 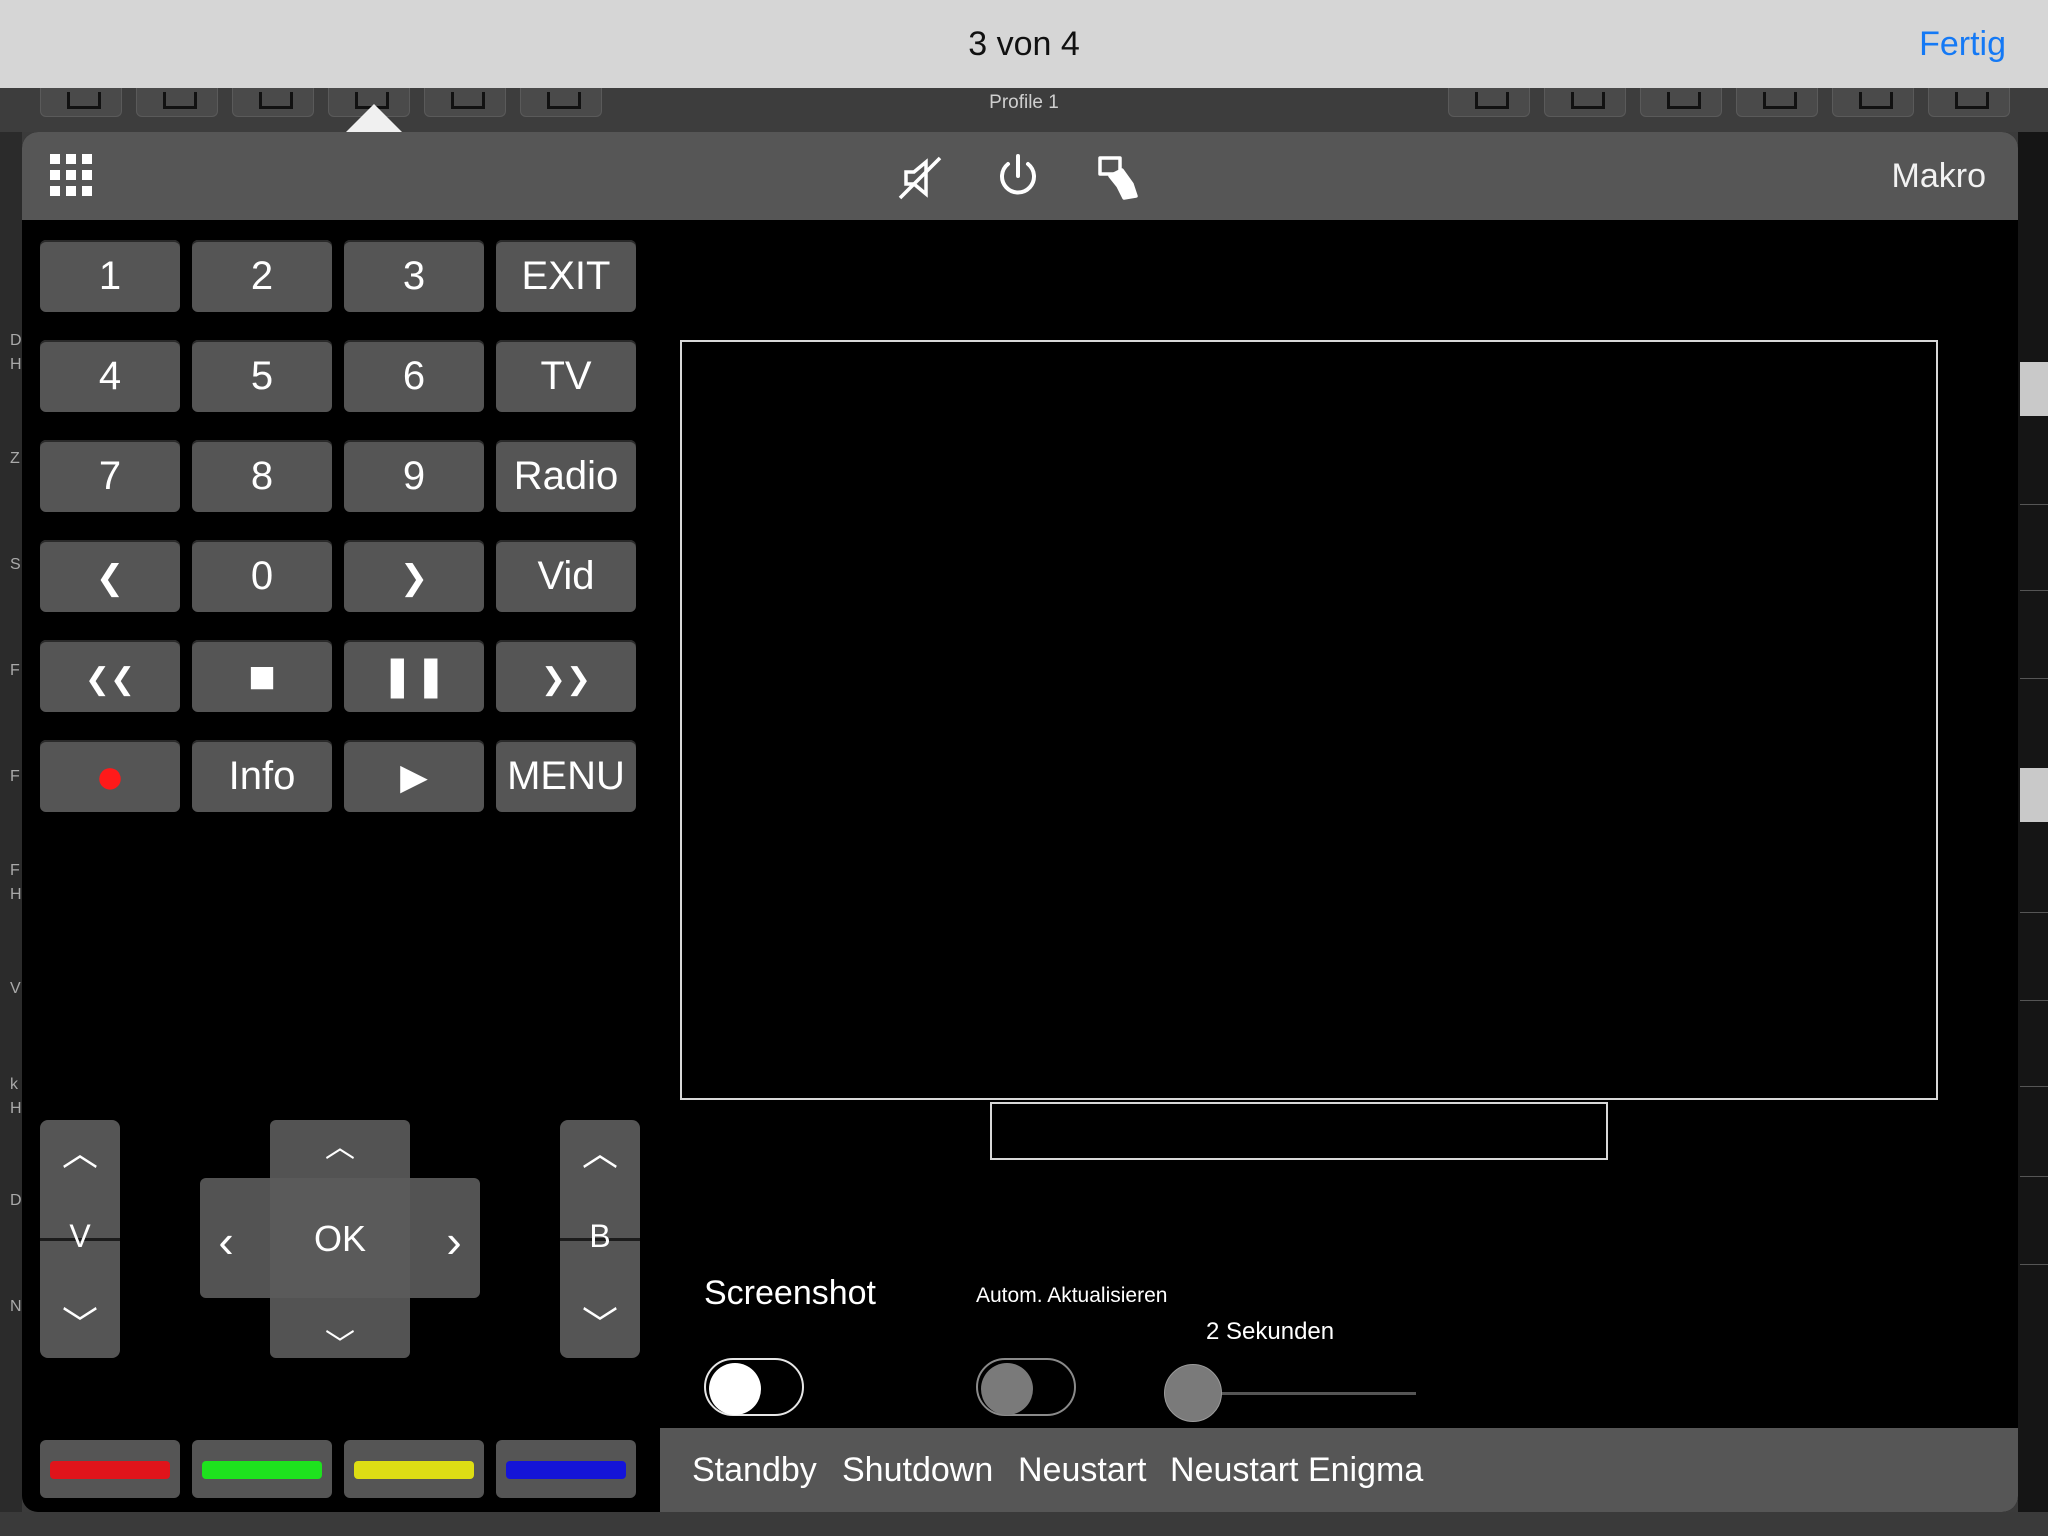 I want to click on key-label: 4, so click(x=110, y=376).